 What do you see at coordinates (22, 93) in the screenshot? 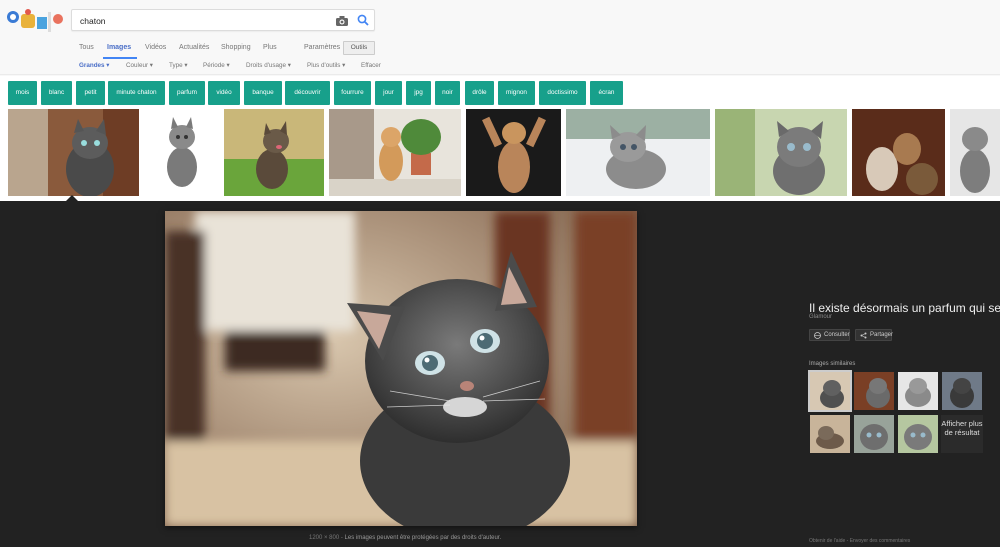
I see `chip: mois` at bounding box center [22, 93].